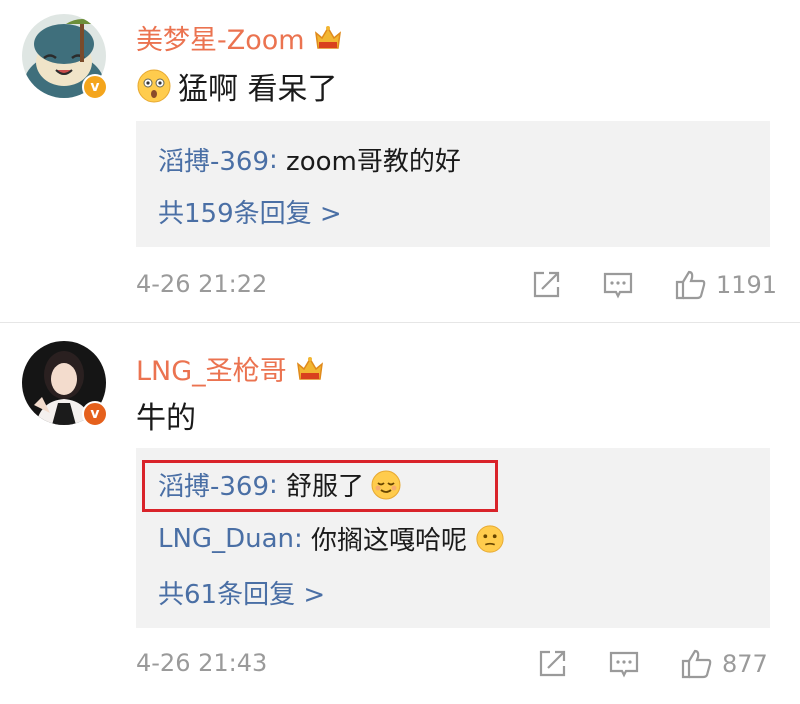 Image resolution: width=800 pixels, height=704 pixels. I want to click on username: 美梦星-Zoom, so click(239, 37).